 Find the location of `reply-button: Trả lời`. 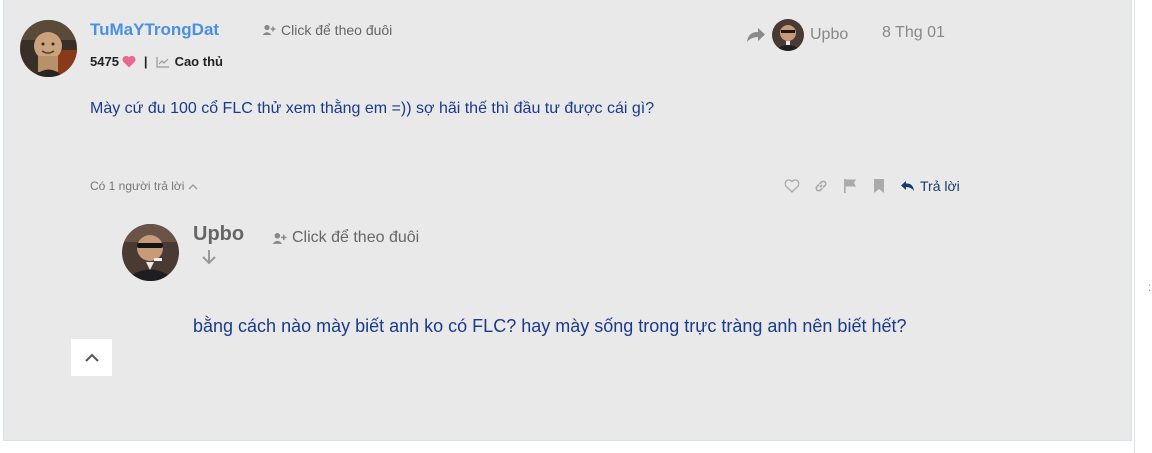

reply-button: Trả lời is located at coordinates (930, 186).